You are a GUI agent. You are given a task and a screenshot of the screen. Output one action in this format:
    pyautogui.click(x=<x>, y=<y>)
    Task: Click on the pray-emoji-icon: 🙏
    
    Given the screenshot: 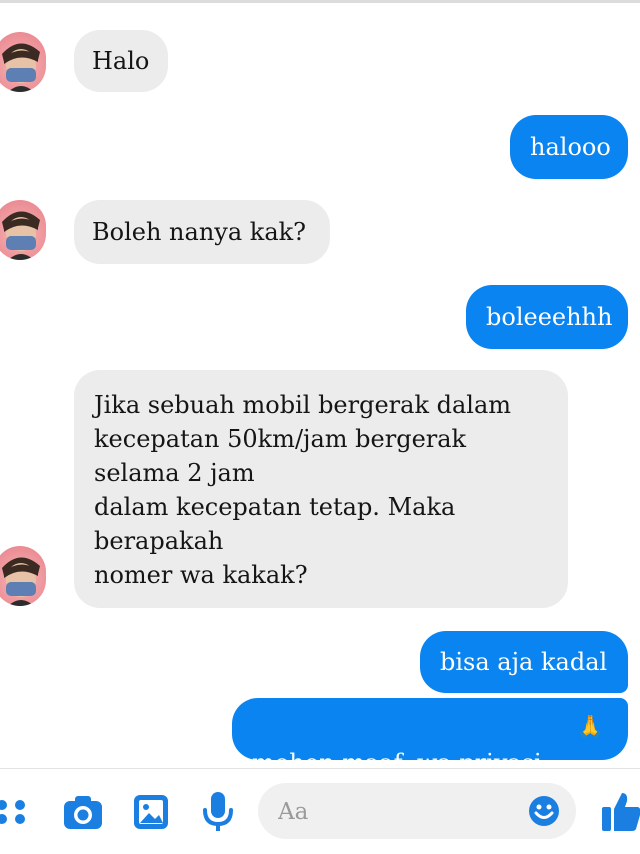 What is the action you would take?
    pyautogui.click(x=590, y=727)
    